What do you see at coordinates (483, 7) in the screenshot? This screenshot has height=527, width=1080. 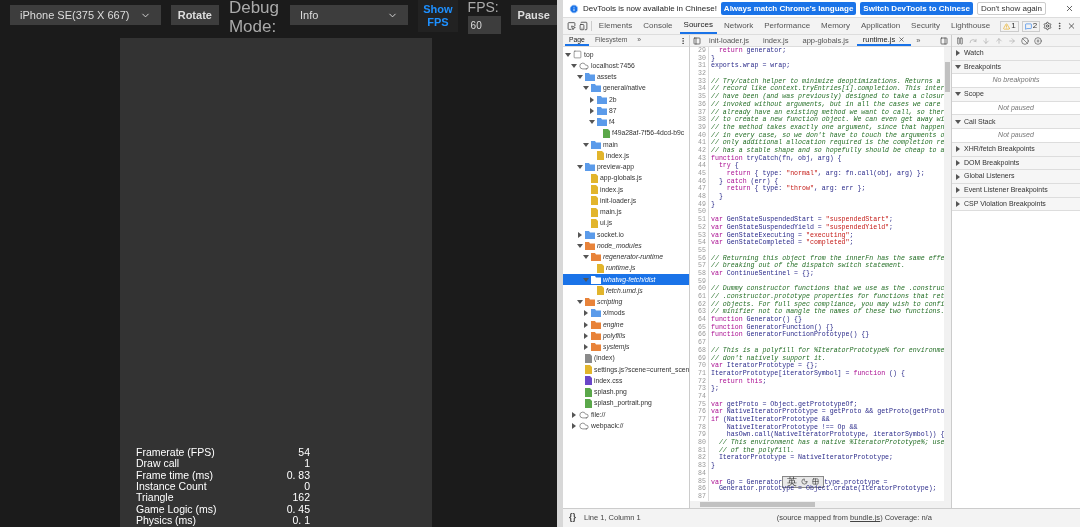 I see `fps-label: FPS:` at bounding box center [483, 7].